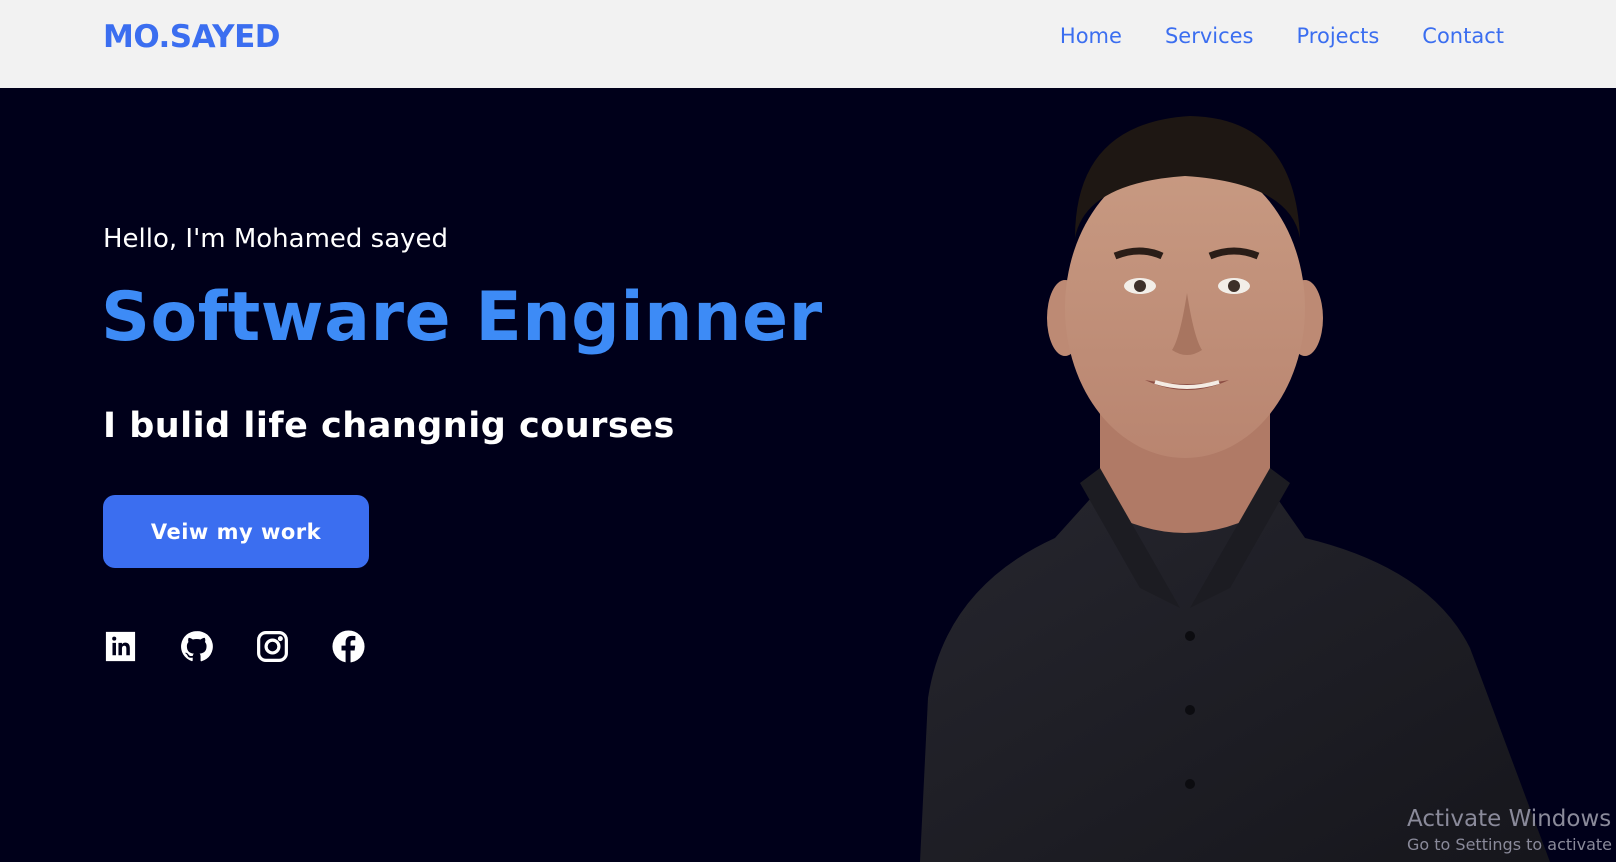 The height and width of the screenshot is (862, 1616). I want to click on hero-greeting: Hello, I'm Mohamed sayed, so click(276, 239).